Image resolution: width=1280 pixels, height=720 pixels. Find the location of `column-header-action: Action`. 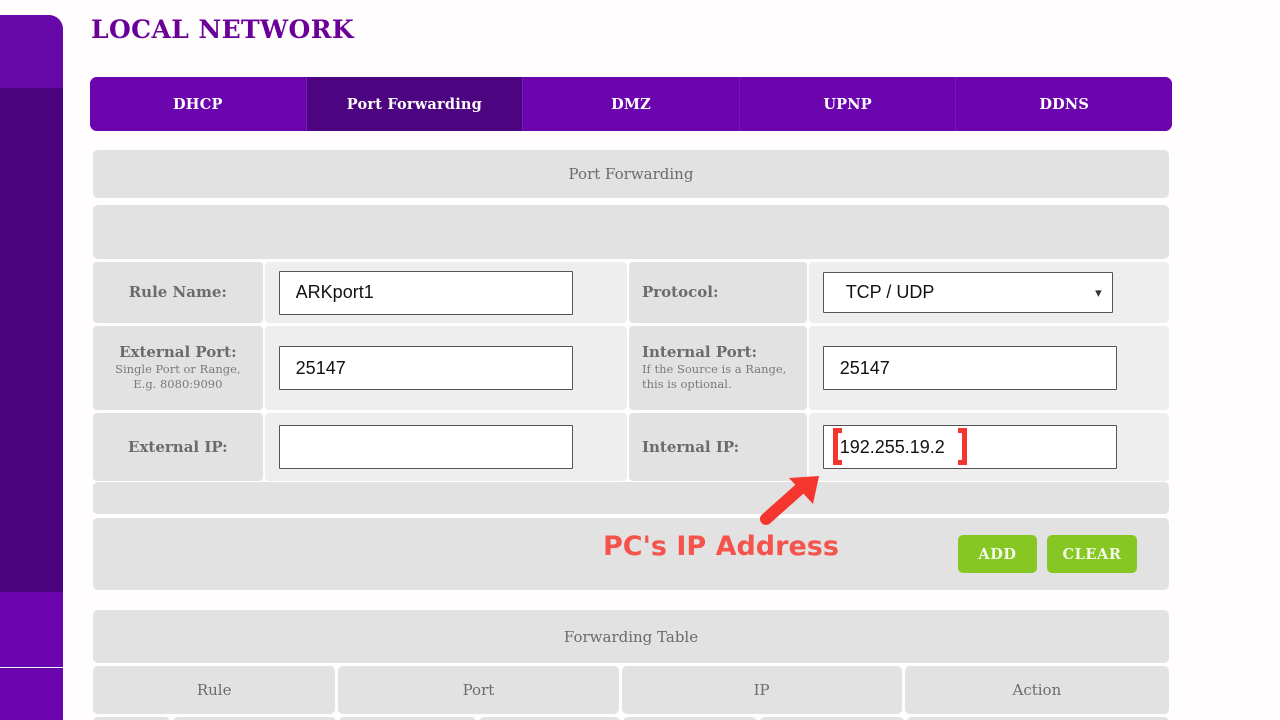

column-header-action: Action is located at coordinates (1036, 690).